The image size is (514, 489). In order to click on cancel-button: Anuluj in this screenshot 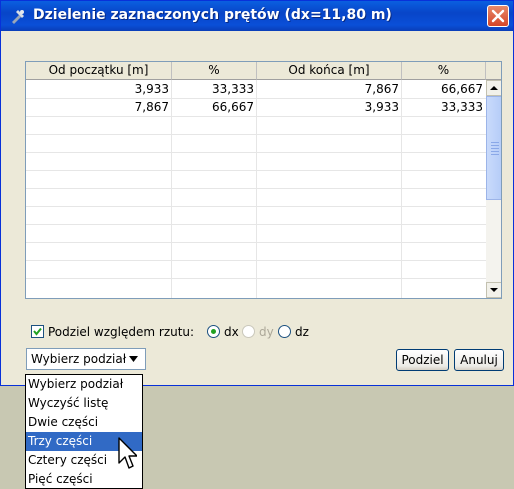, I will do `click(479, 360)`.